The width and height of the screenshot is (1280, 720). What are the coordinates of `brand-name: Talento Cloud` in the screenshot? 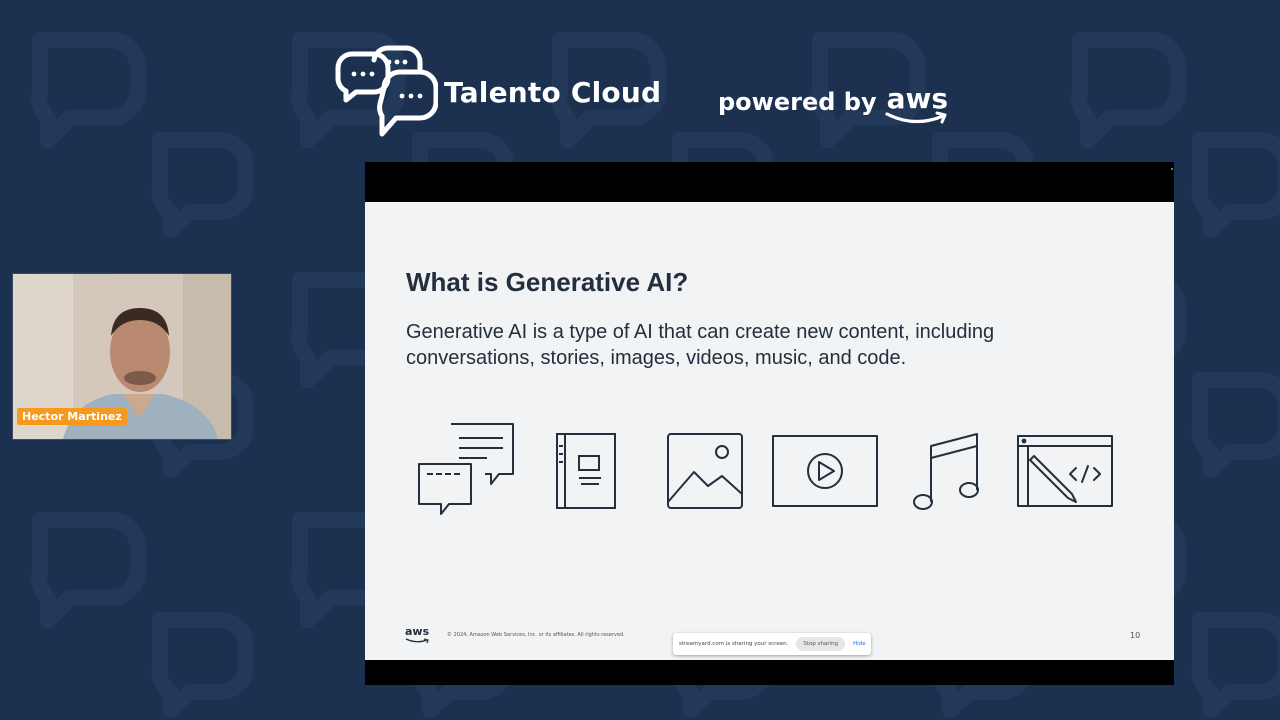 It's located at (553, 92).